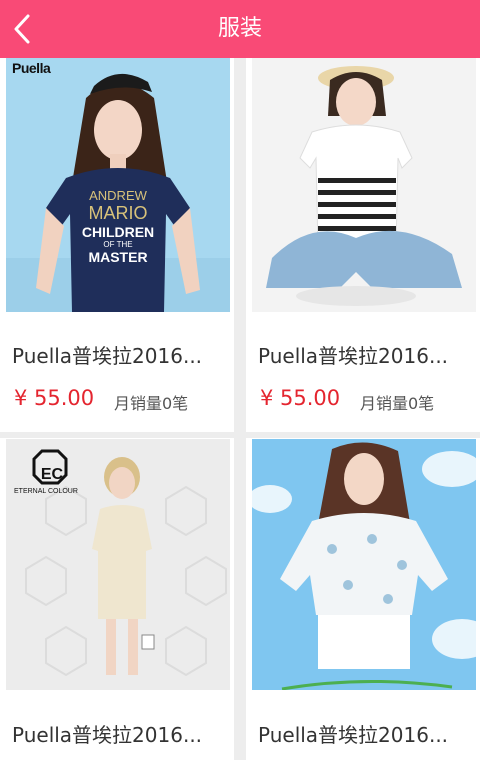 The width and height of the screenshot is (480, 760). Describe the element at coordinates (52, 474) in the screenshot. I see `brand-logo: EC` at that location.